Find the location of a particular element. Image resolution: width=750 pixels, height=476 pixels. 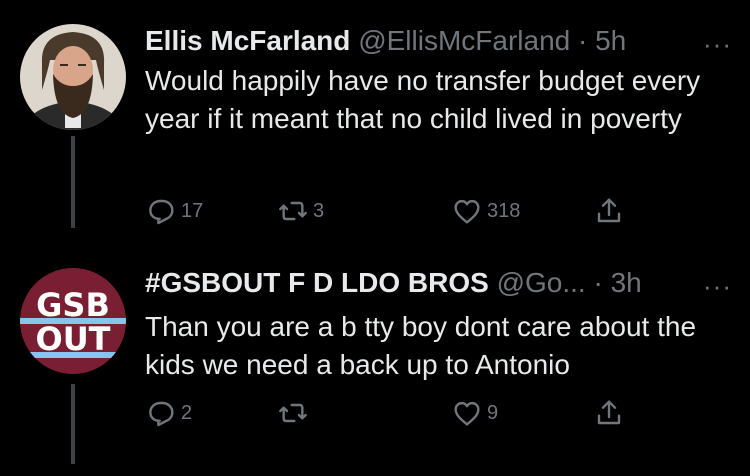

like-count: 318 is located at coordinates (504, 210).